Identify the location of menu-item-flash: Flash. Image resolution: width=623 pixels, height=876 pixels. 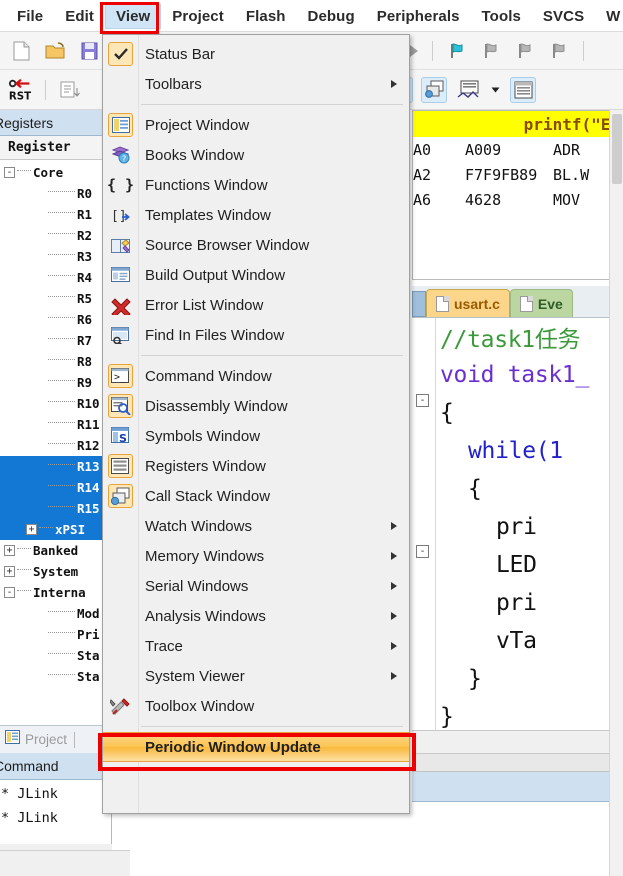
(266, 16).